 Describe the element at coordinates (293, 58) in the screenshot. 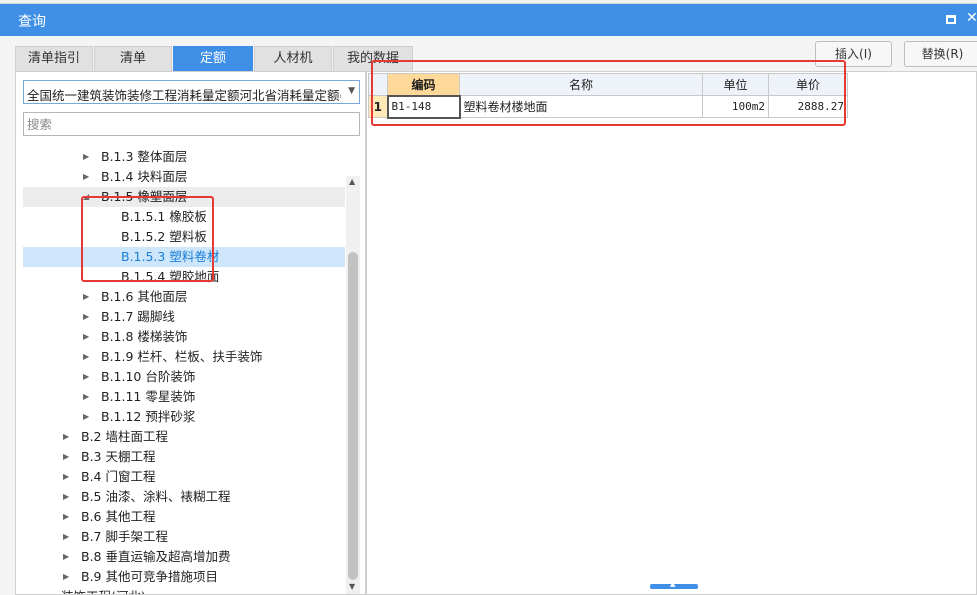

I see `tab-labor-material-machine: 人材机` at that location.